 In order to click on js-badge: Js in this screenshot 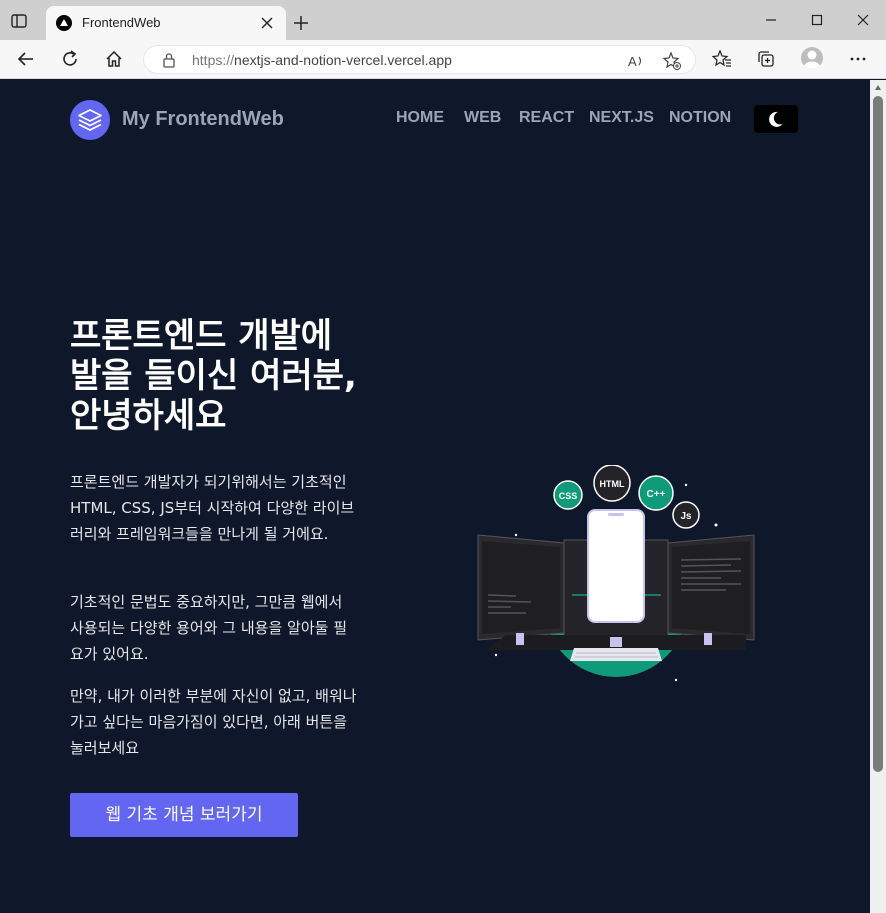, I will do `click(686, 515)`.